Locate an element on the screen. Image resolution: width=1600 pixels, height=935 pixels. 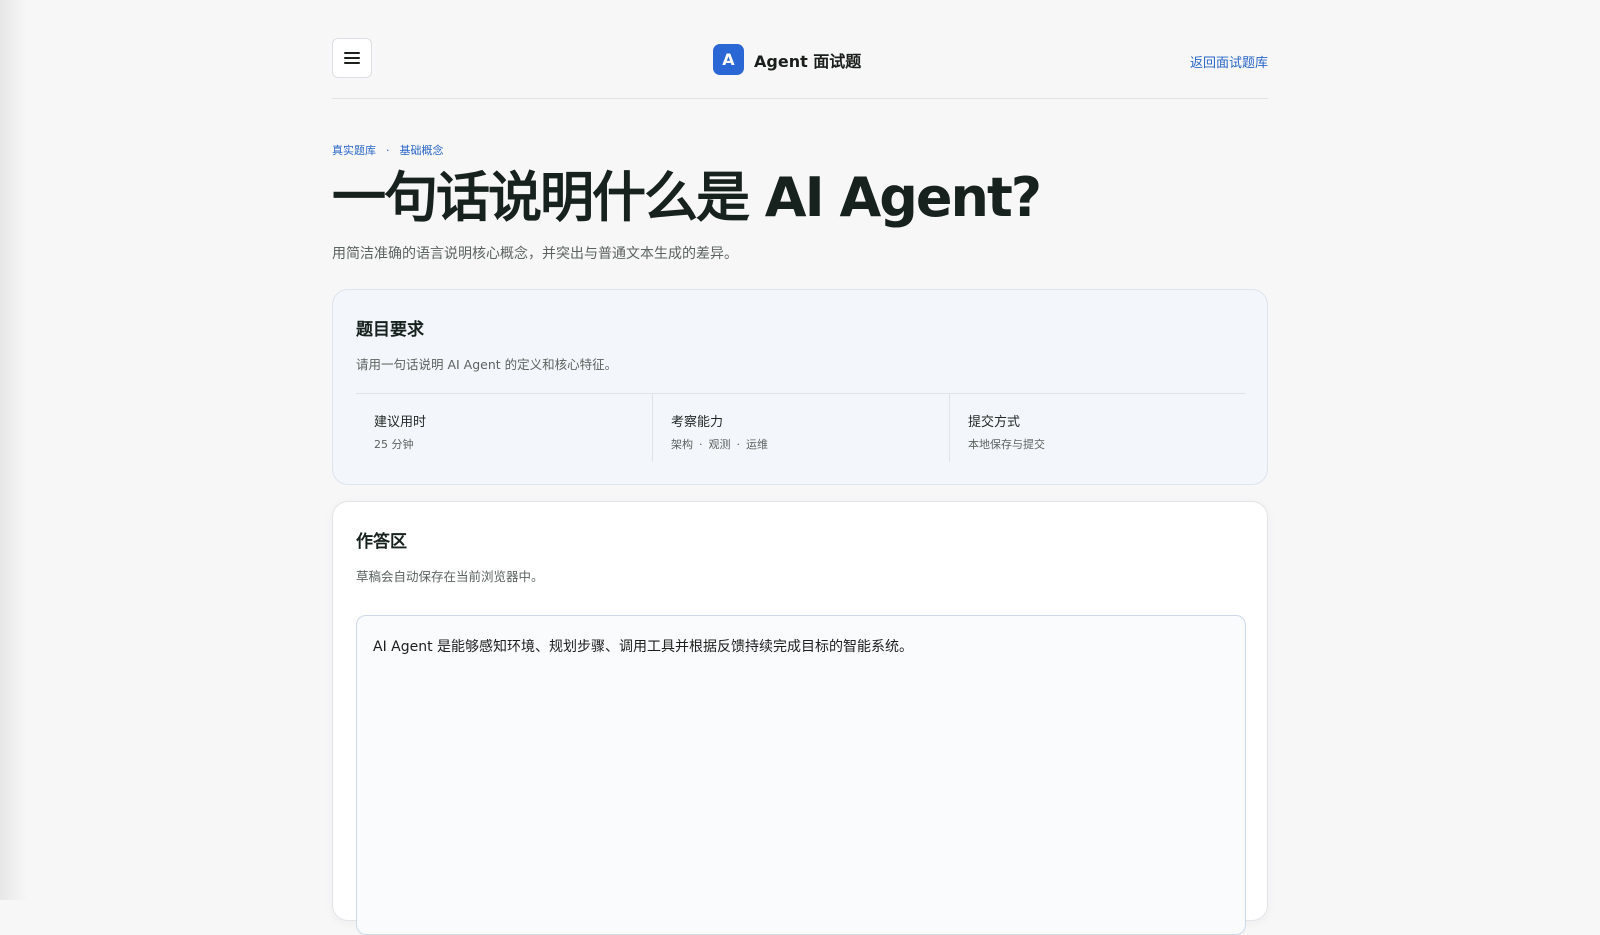
breadcrumb-item-category: 基础概念 is located at coordinates (422, 150).